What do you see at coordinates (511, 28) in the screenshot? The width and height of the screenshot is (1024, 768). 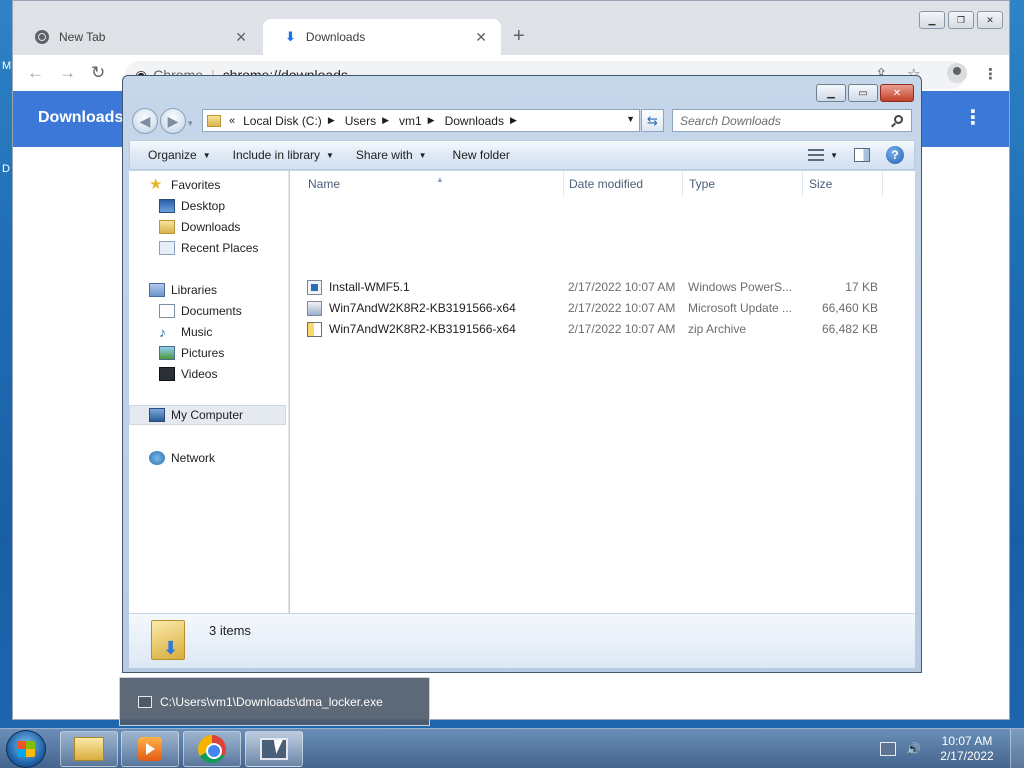 I see `tab-strip: New Tab ✕ ⬇ Downloads ✕ + ▁ ❐ ✕` at bounding box center [511, 28].